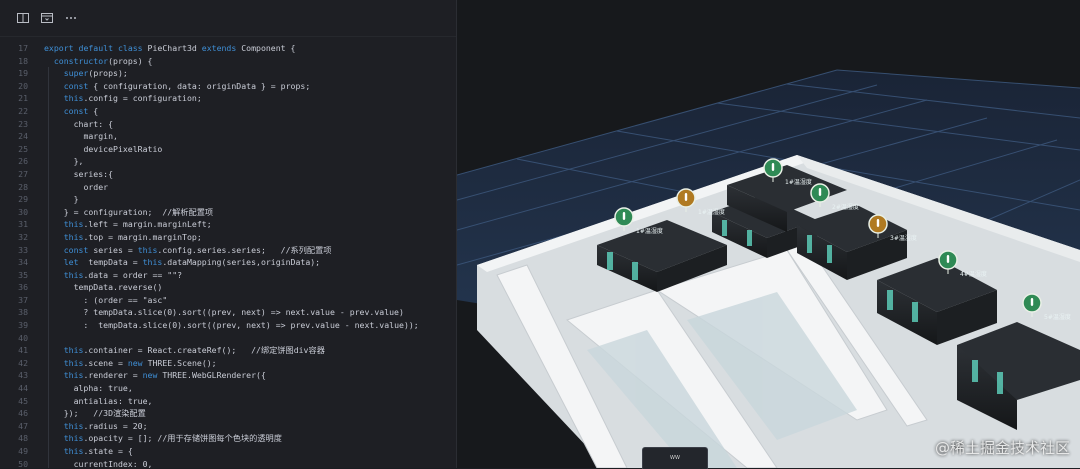 Image resolution: width=1080 pixels, height=469 pixels. What do you see at coordinates (228, 401) in the screenshot?
I see `code-line: 45 antialias: true,` at bounding box center [228, 401].